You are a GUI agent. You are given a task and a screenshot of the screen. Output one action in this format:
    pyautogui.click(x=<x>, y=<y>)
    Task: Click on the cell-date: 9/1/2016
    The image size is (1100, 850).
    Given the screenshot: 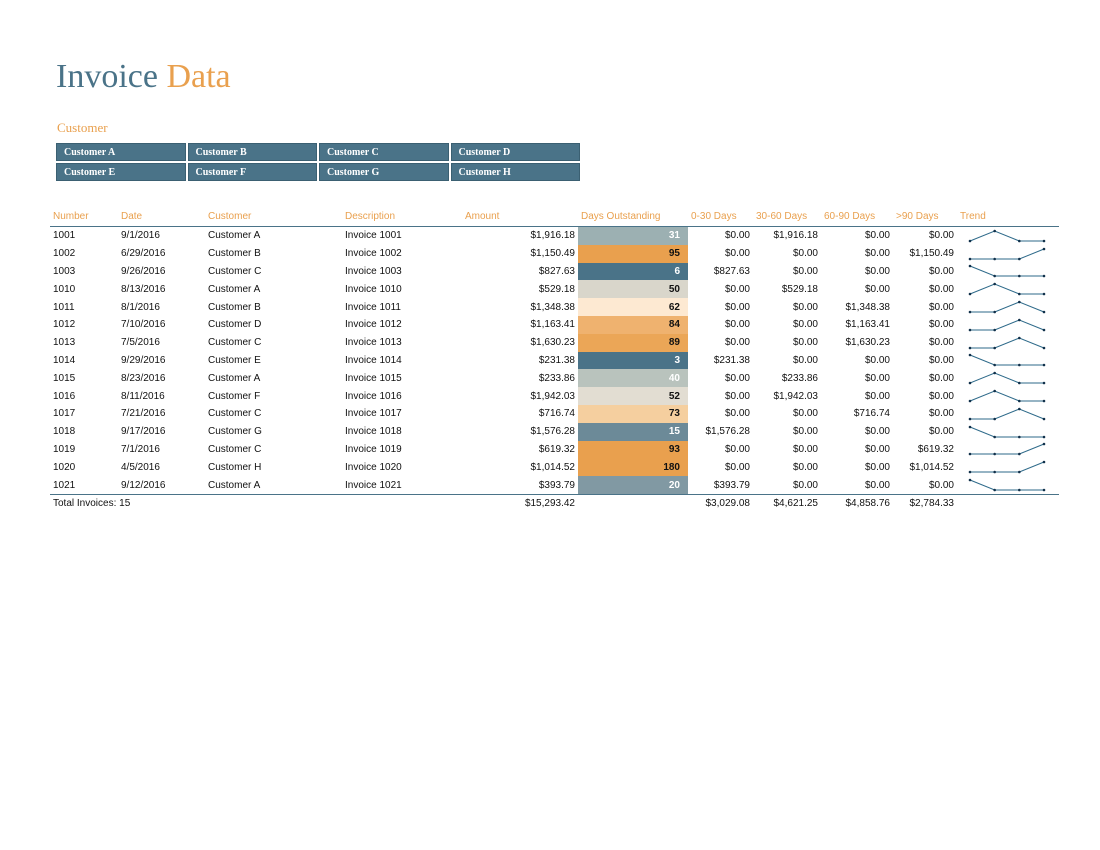 What is the action you would take?
    pyautogui.click(x=161, y=236)
    